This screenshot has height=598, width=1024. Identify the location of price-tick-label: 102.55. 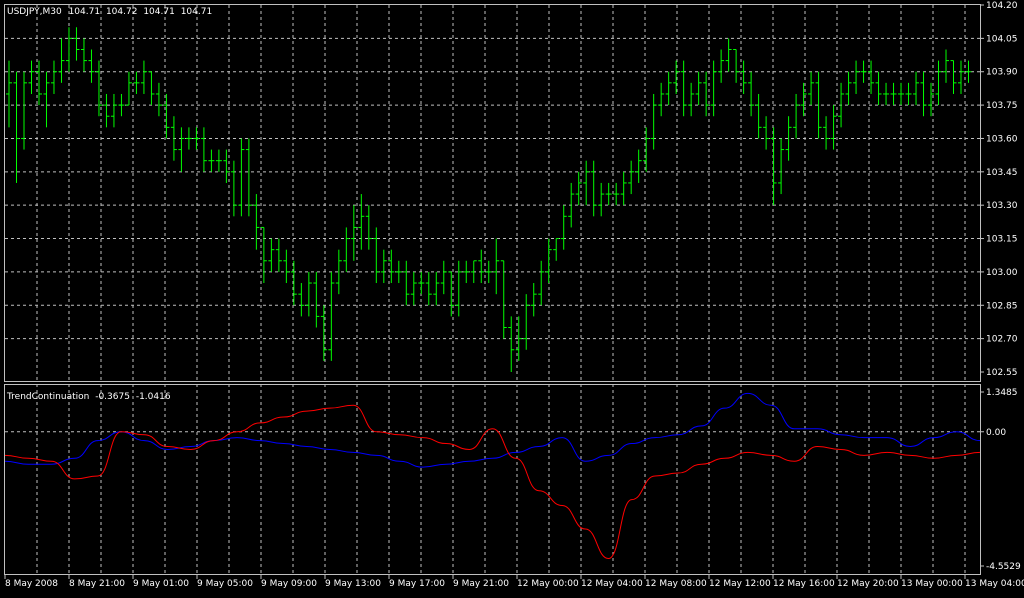
(1002, 373).